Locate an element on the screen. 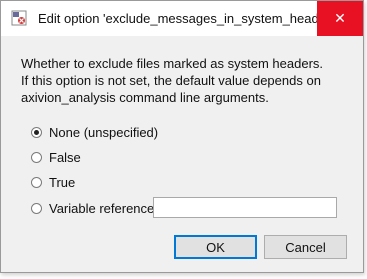 The width and height of the screenshot is (367, 279). radio-label: Variable reference is located at coordinates (102, 208).